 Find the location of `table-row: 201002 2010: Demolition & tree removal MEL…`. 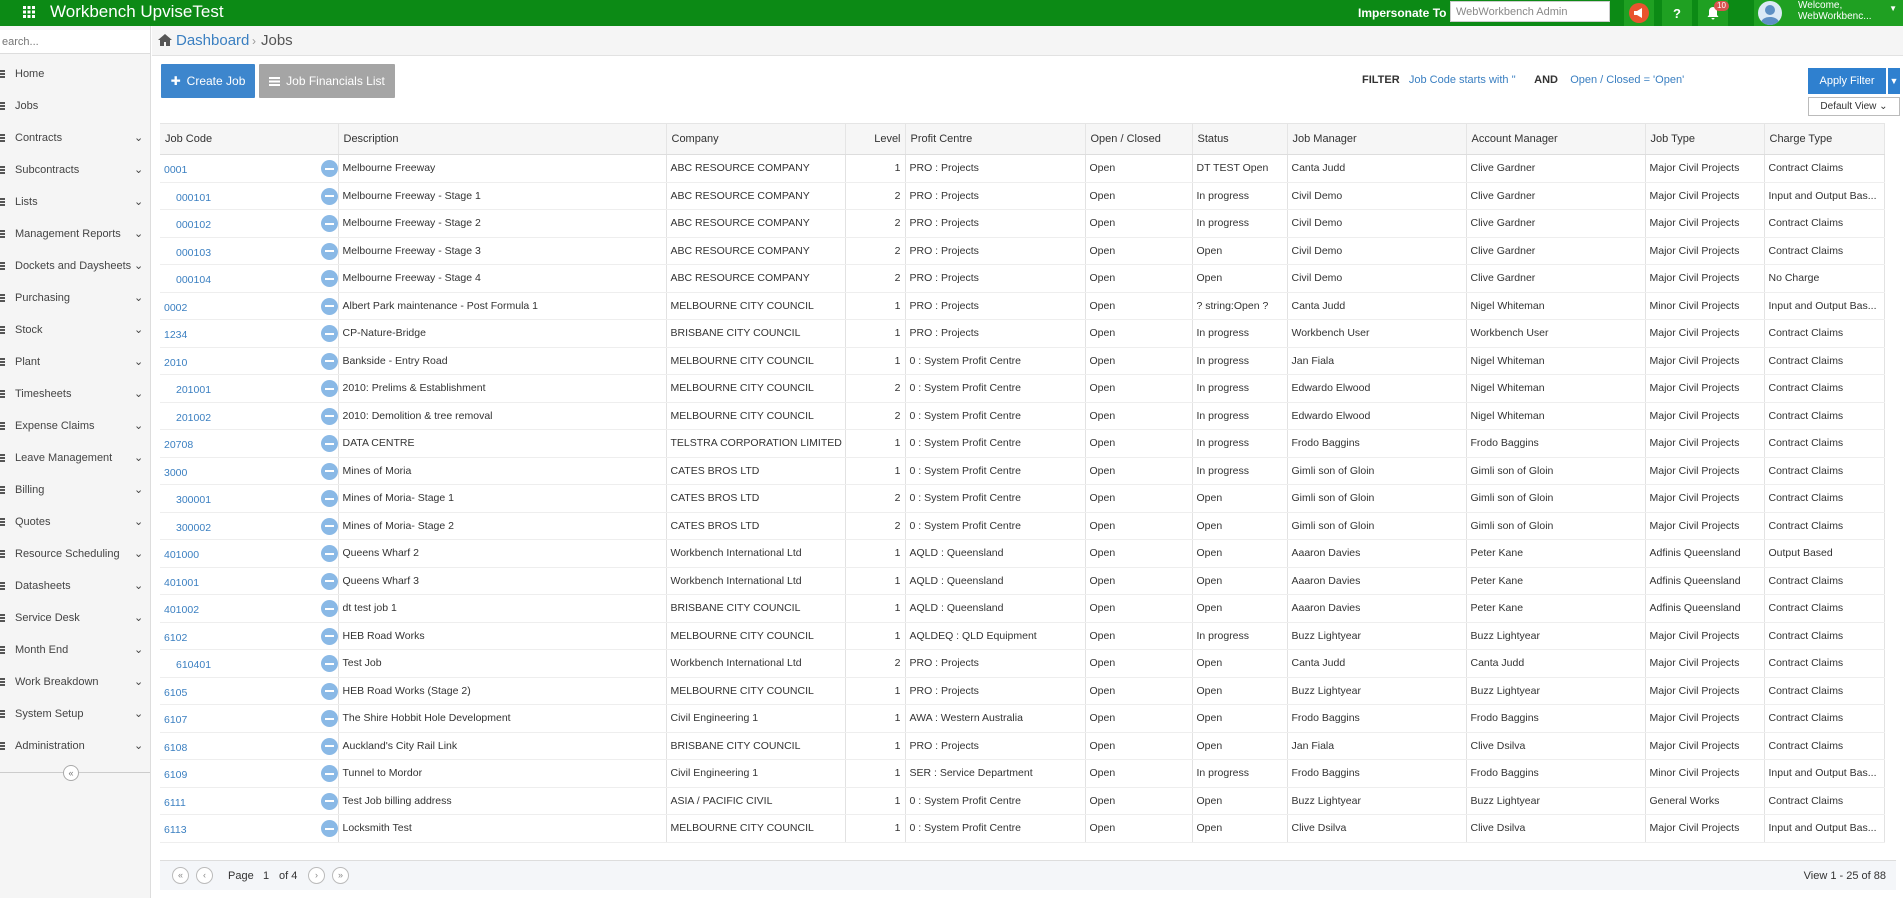

table-row: 201002 2010: Demolition & tree removal MEL… is located at coordinates (1022, 416).